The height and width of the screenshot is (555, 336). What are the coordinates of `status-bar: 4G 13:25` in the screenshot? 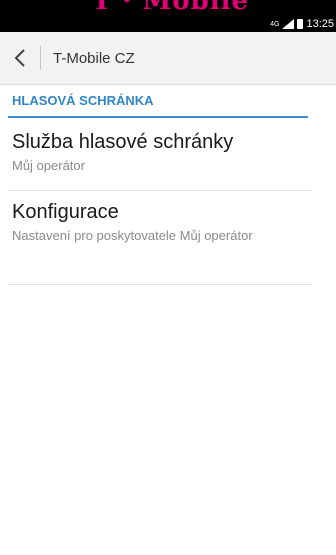 It's located at (168, 24).